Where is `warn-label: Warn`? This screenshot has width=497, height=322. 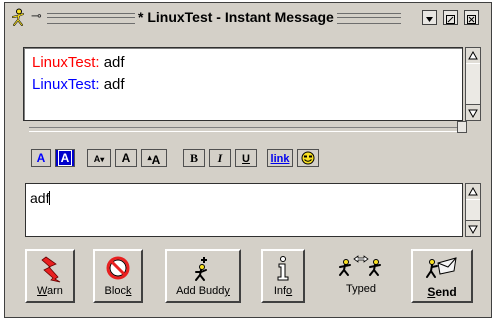 warn-label: Warn is located at coordinates (50, 291).